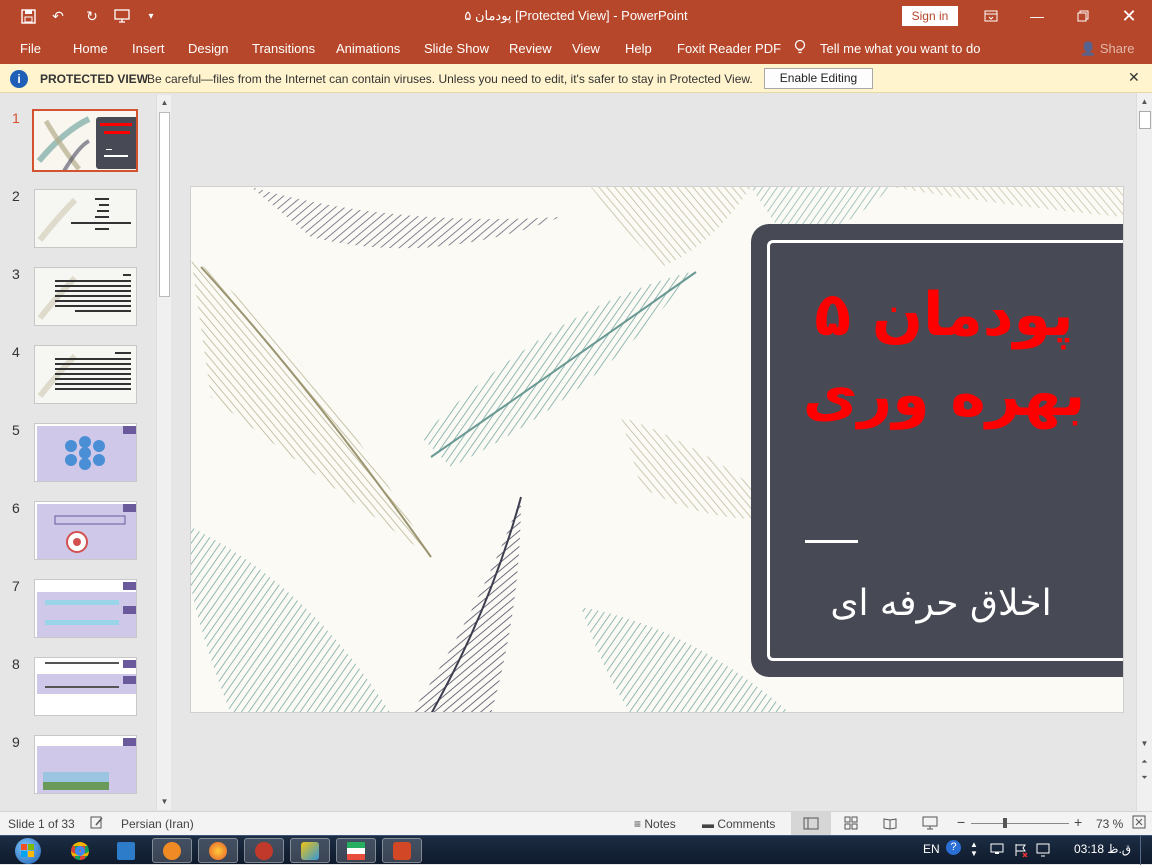 Image resolution: width=1152 pixels, height=865 pixels. What do you see at coordinates (851, 824) in the screenshot?
I see `slide-sorter-icon` at bounding box center [851, 824].